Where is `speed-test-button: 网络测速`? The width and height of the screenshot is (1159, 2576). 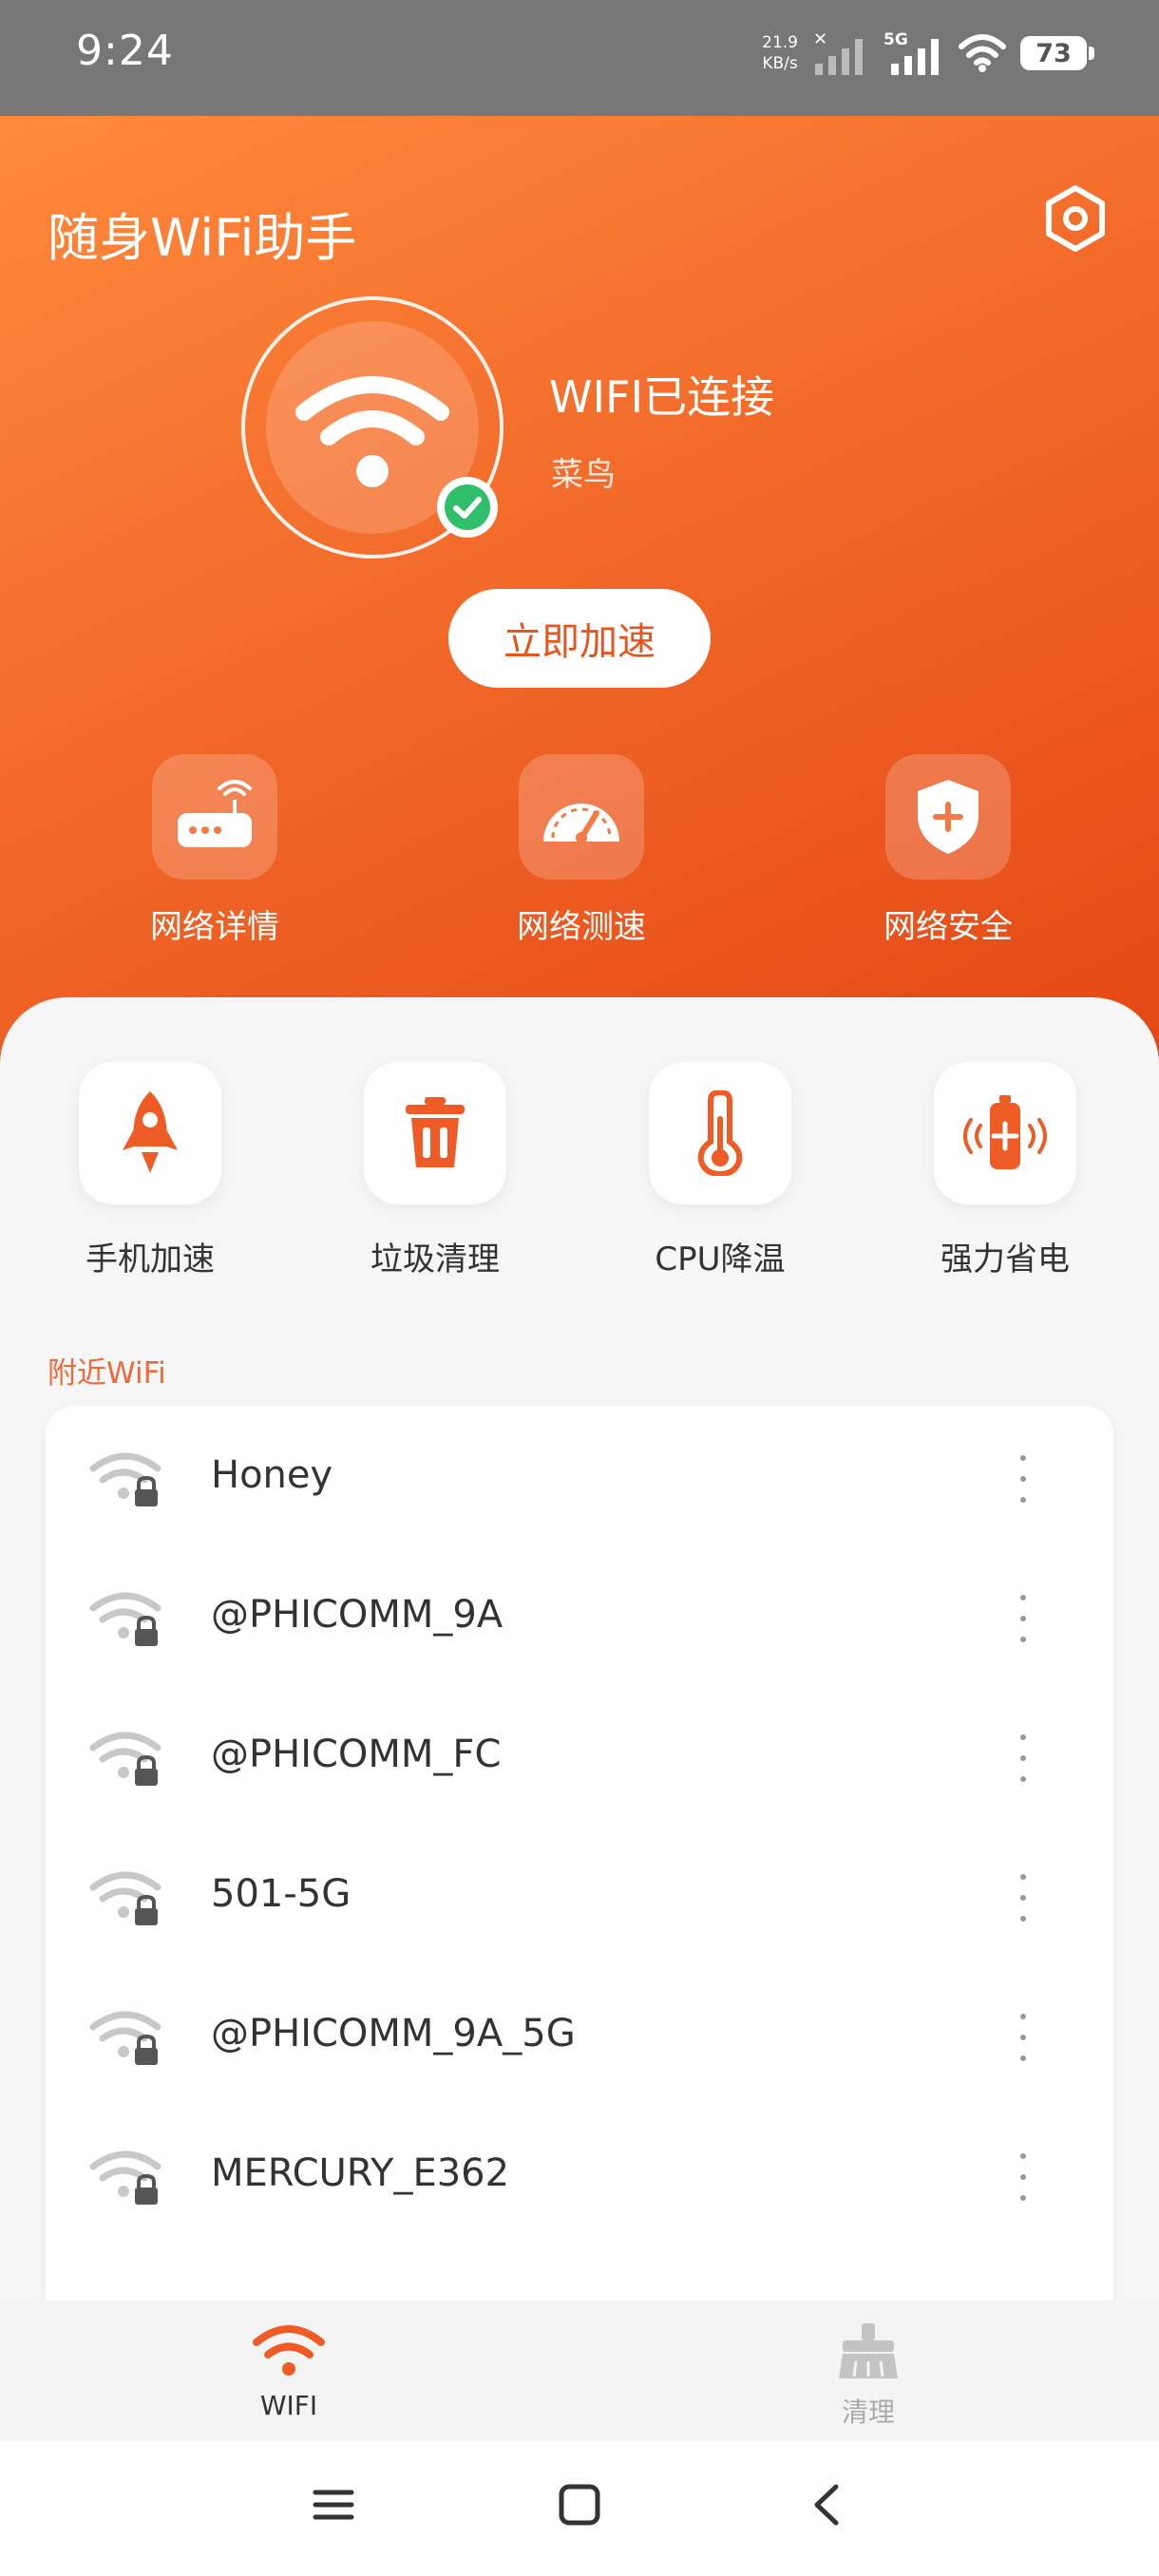 speed-test-button: 网络测速 is located at coordinates (581, 850).